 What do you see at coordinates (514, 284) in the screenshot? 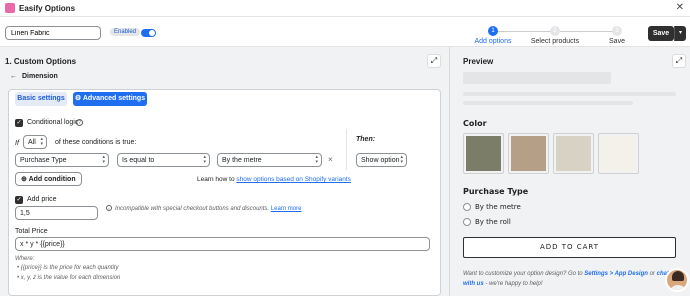
I see `footer-suffix: - we're happy to help!` at bounding box center [514, 284].